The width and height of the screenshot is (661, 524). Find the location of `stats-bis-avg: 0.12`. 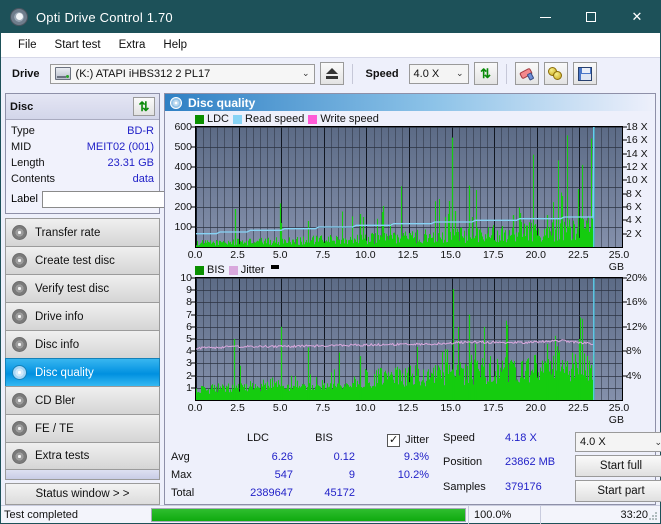

stats-bis-avg: 0.12 is located at coordinates (344, 457).